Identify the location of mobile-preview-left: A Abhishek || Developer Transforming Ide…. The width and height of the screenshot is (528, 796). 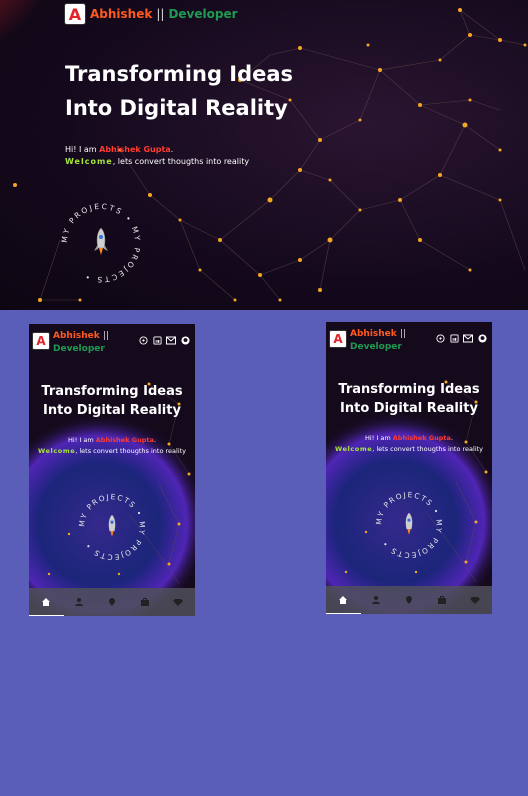
(112, 470).